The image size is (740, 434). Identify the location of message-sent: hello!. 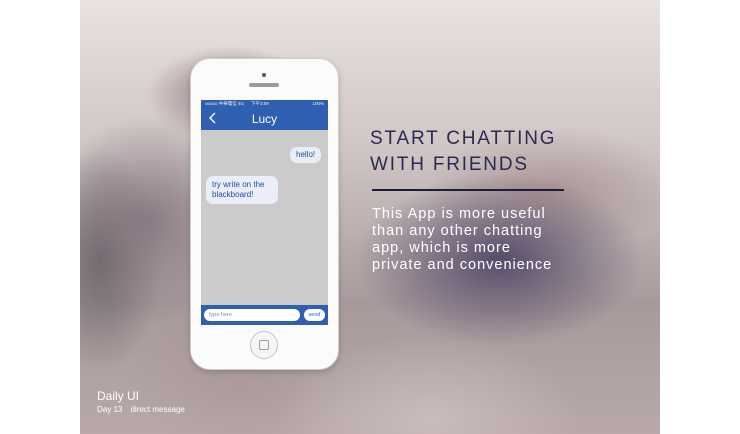
(306, 155).